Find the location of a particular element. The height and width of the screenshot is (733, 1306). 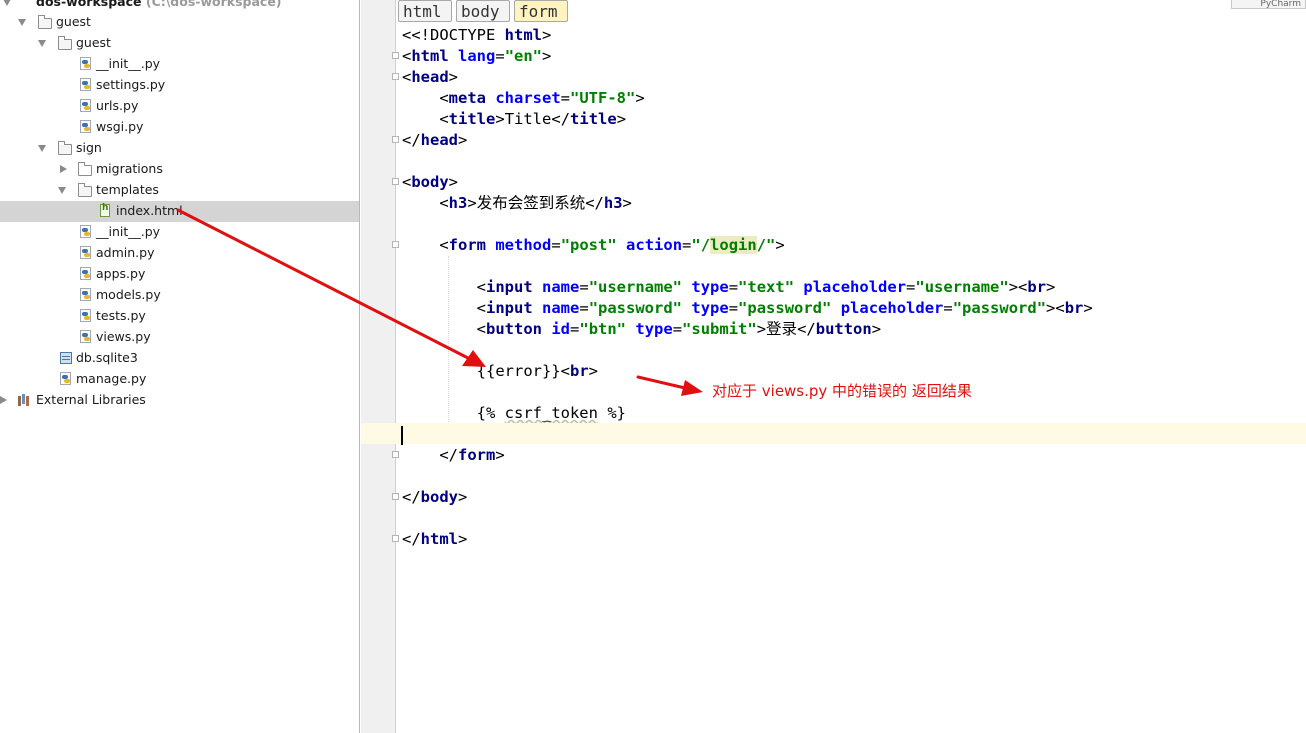

code-text: 发布会签到系统 is located at coordinates (531, 203).